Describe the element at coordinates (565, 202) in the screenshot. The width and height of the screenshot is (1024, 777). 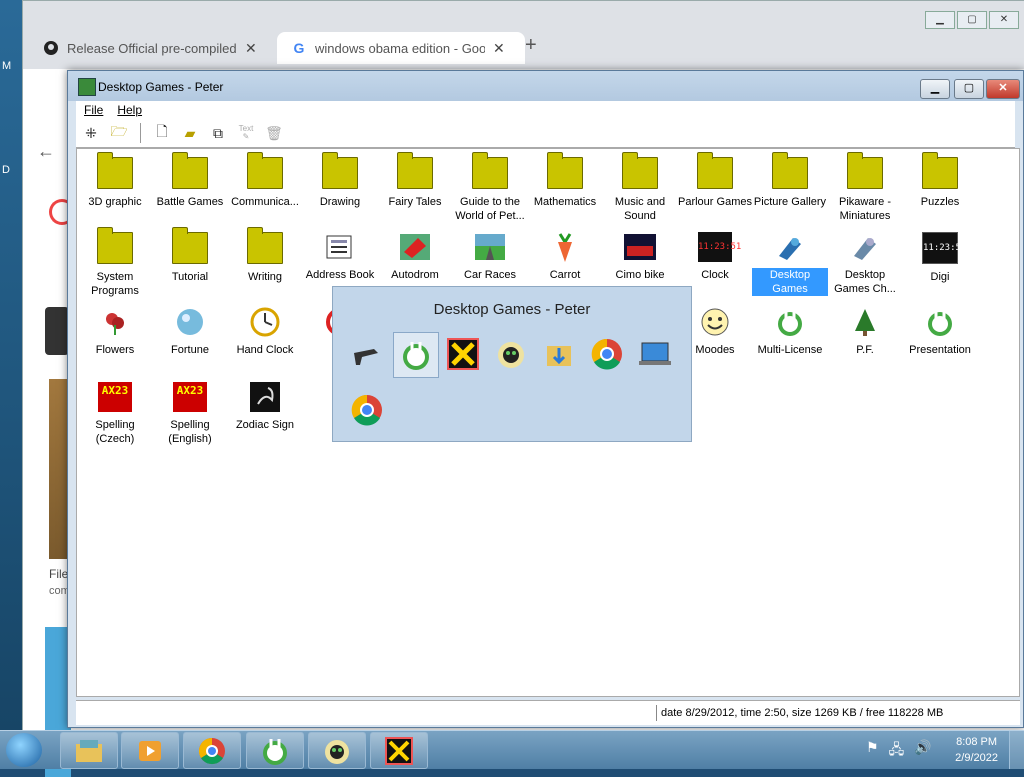
I see `item-label: Mathematics` at that location.